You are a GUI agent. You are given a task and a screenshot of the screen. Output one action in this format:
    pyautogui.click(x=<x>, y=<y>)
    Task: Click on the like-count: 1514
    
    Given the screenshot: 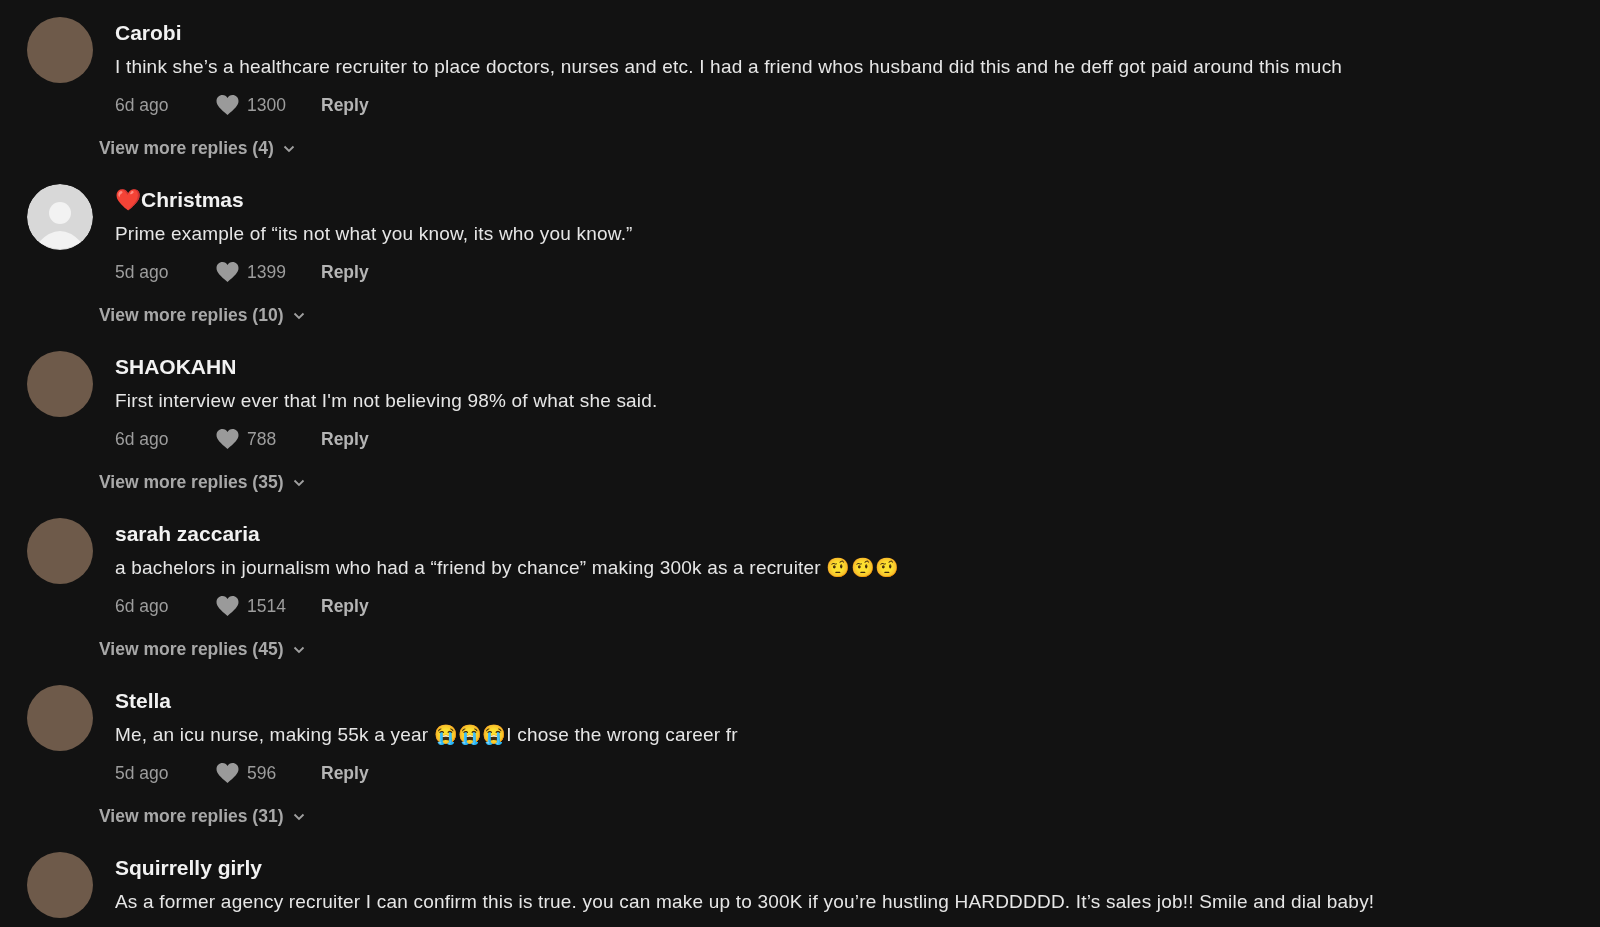 What is the action you would take?
    pyautogui.click(x=266, y=606)
    